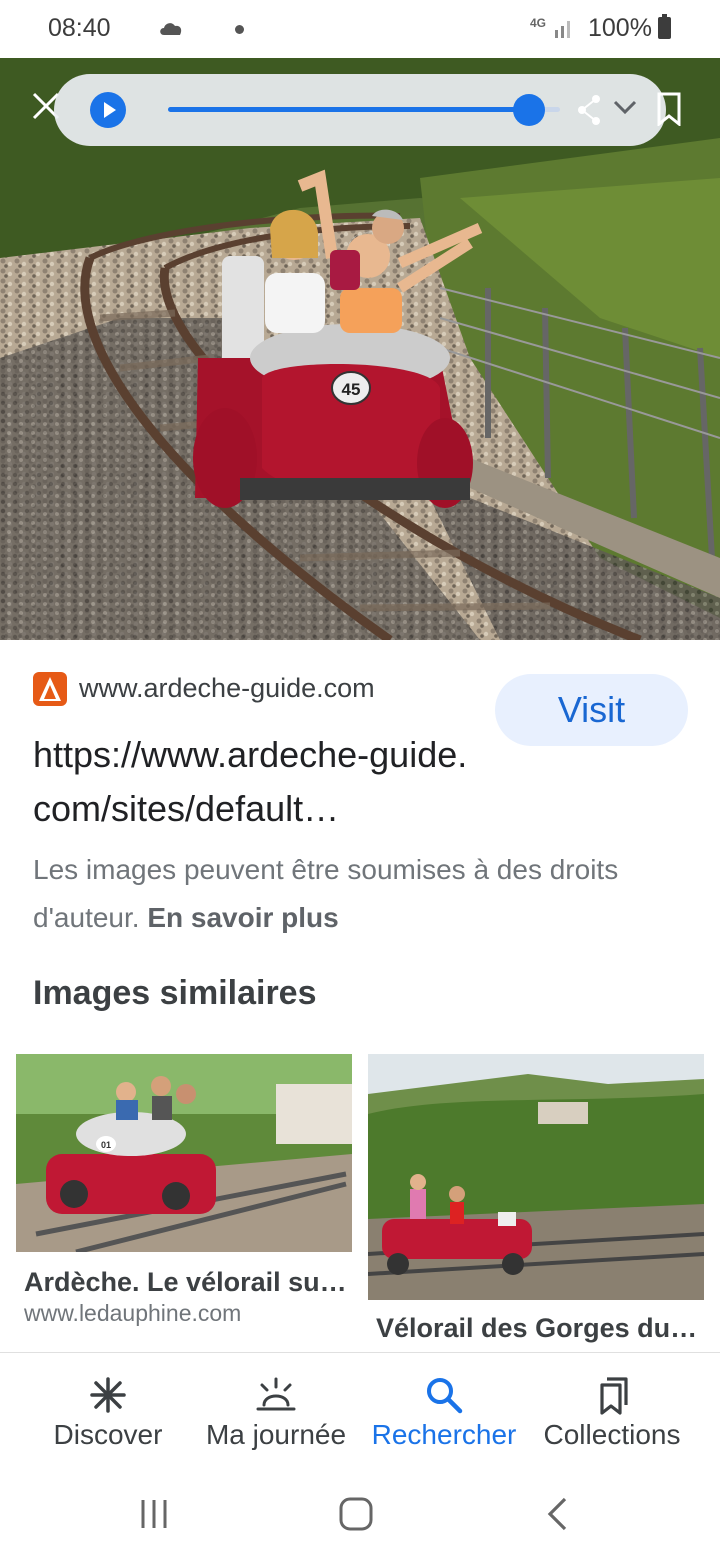  I want to click on bookmark-icon, so click(669, 109).